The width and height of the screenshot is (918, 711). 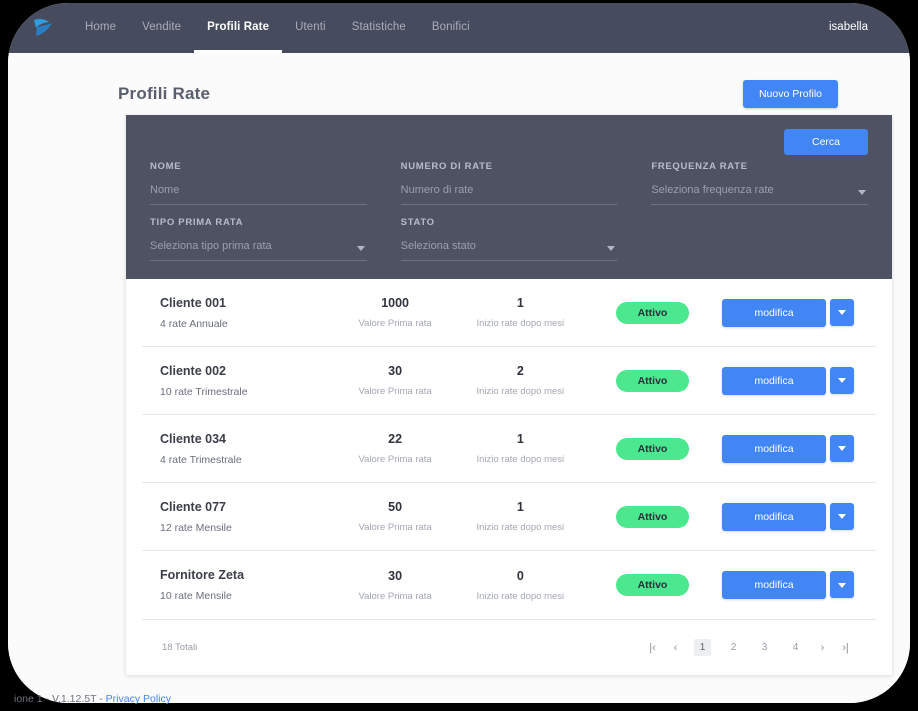 I want to click on row-detail: 4 rate Annuale, so click(x=194, y=323).